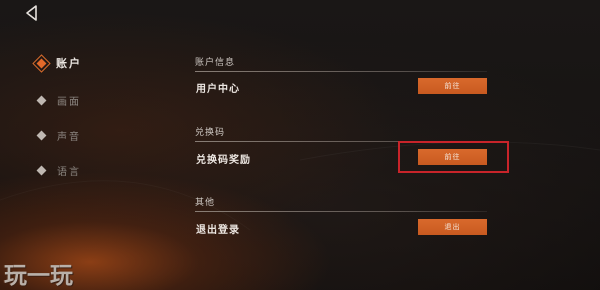 The image size is (600, 290). What do you see at coordinates (41, 63) in the screenshot?
I see `active-diamond-icon` at bounding box center [41, 63].